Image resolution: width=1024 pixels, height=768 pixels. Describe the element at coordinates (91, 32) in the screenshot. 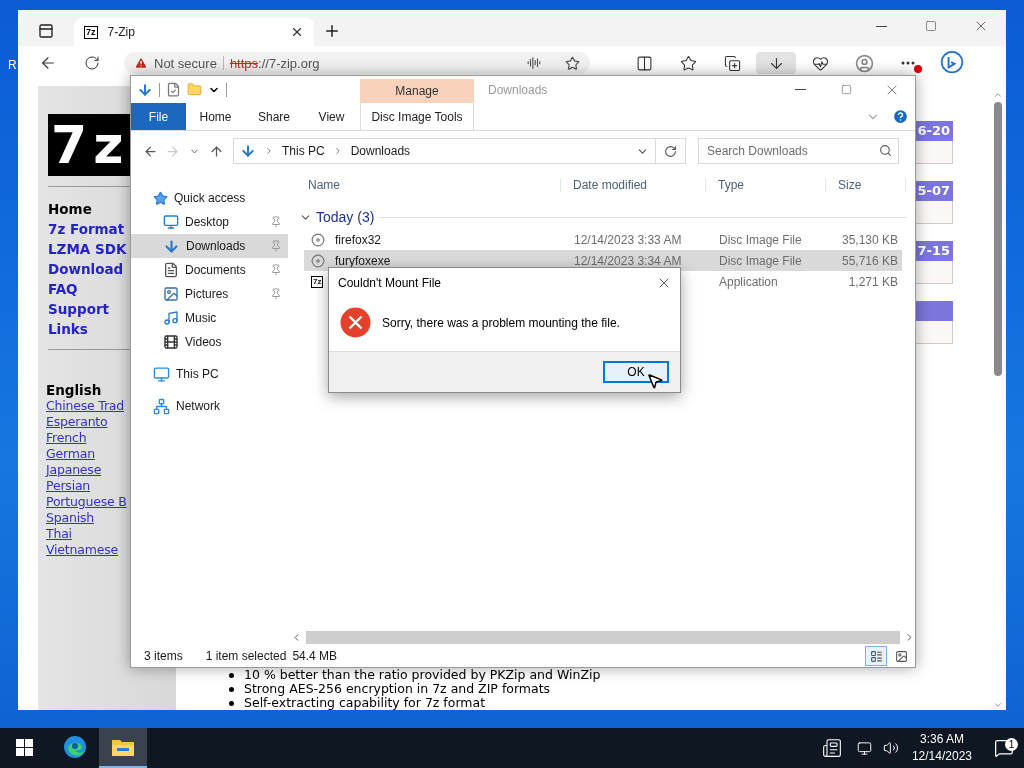

I see `favicon: 7z` at that location.